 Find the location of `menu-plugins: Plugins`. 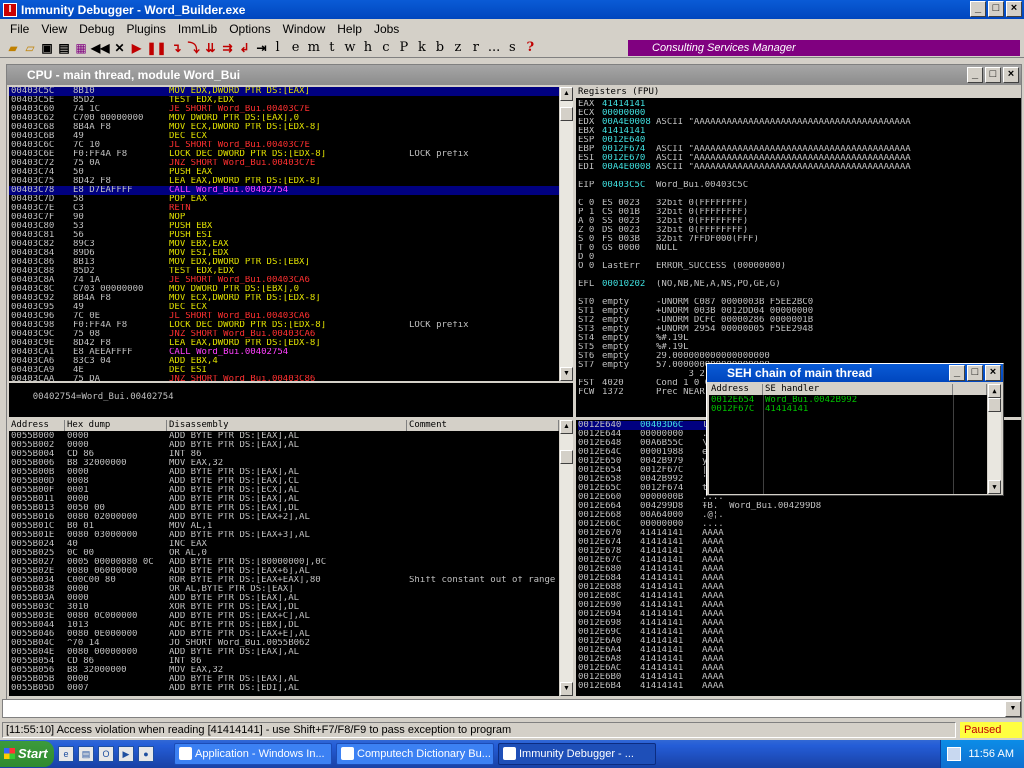

menu-plugins: Plugins is located at coordinates (146, 29).